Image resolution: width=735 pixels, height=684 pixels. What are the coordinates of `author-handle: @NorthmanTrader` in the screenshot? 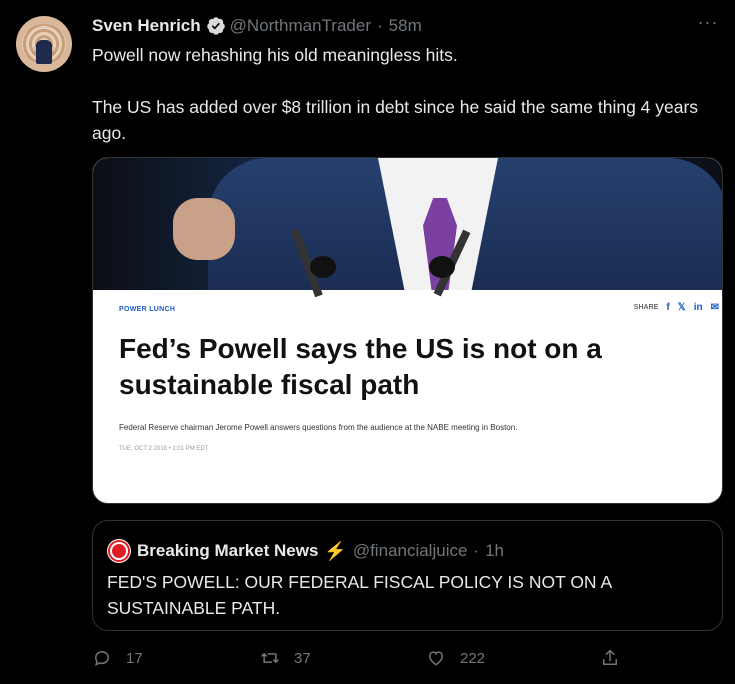 It's located at (300, 26).